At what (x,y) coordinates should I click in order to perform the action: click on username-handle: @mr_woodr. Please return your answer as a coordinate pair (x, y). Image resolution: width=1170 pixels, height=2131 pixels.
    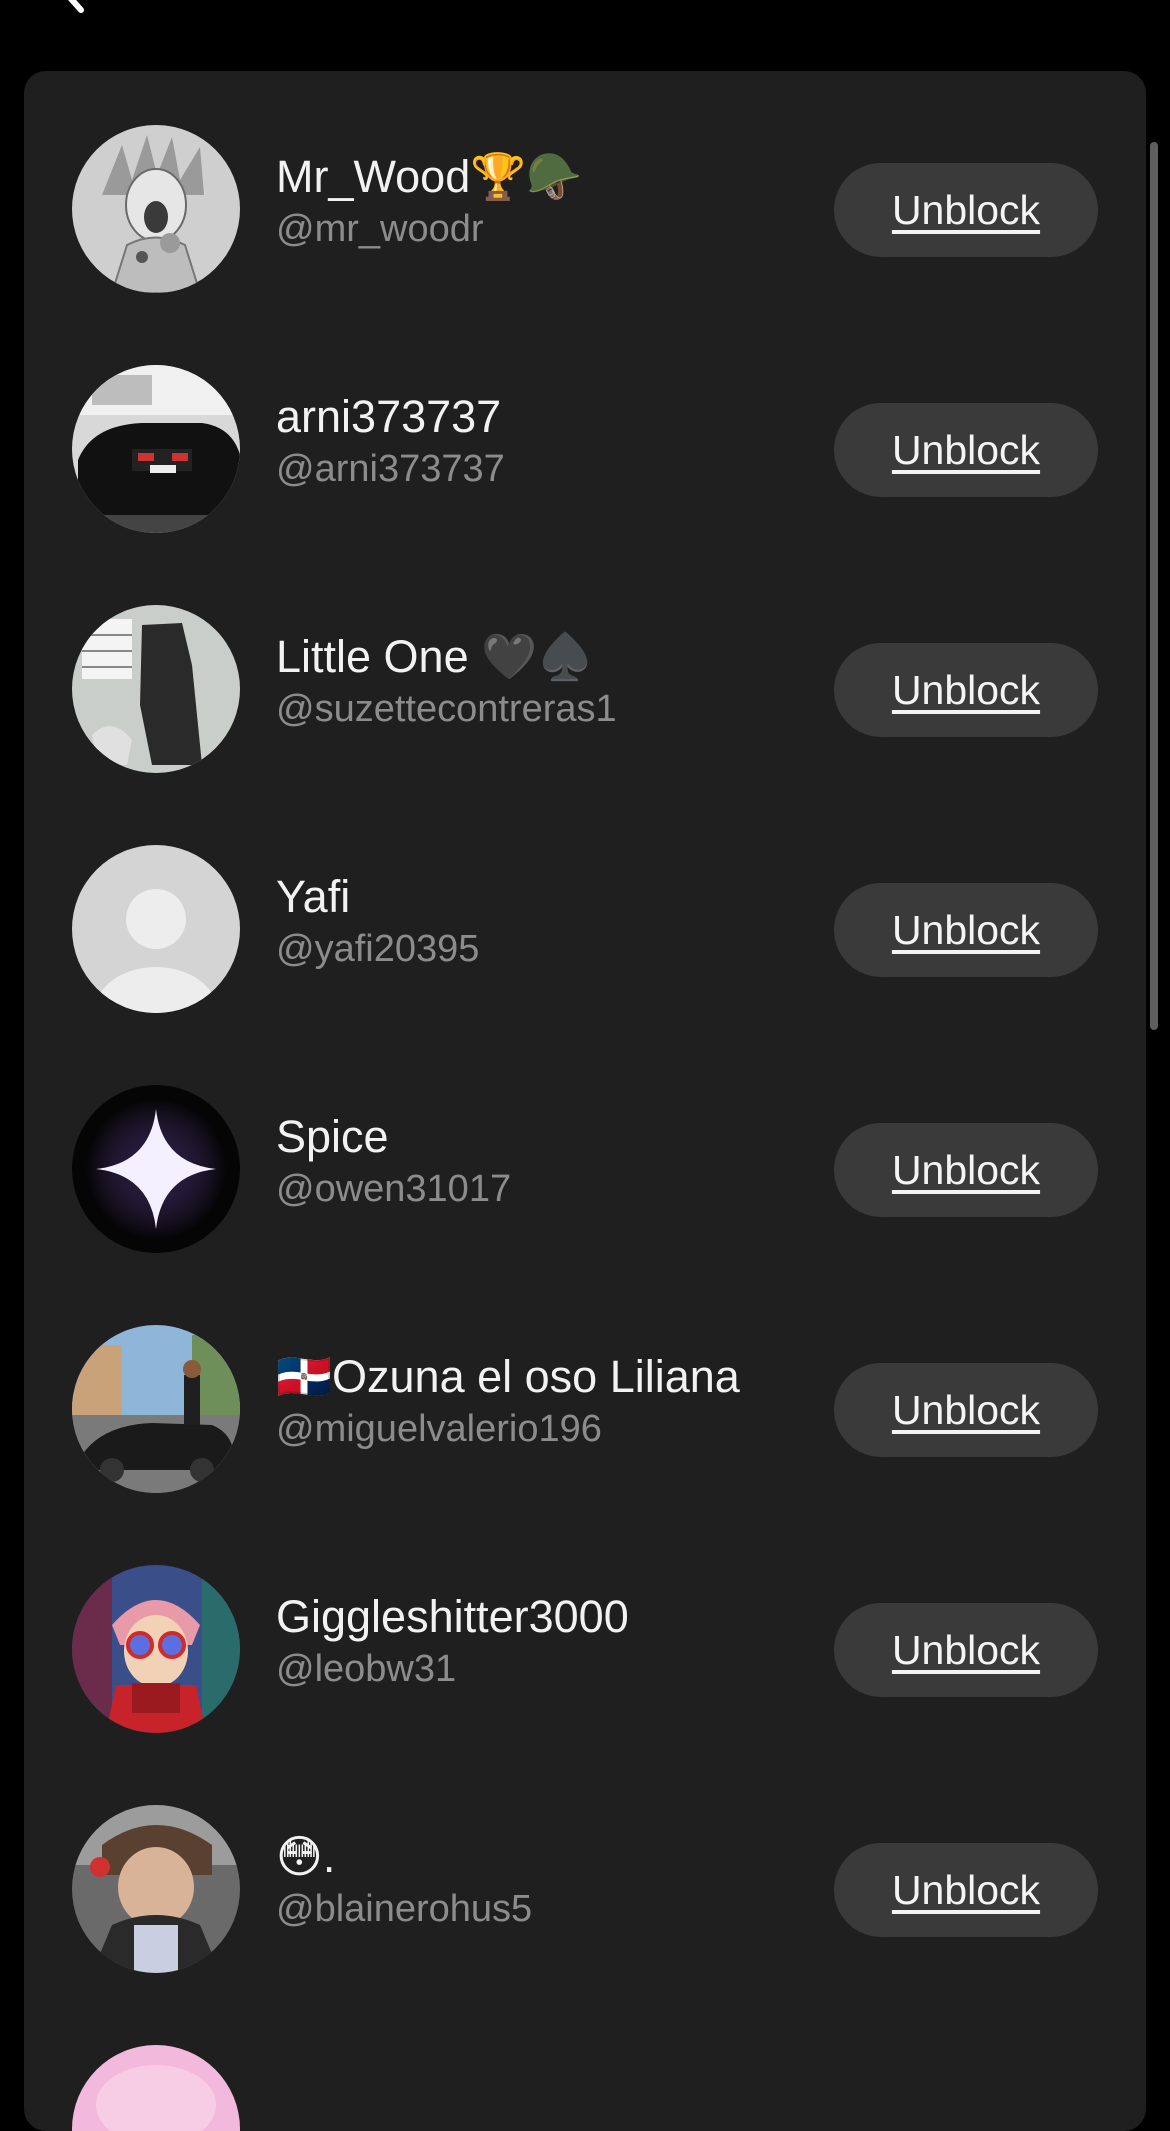
    Looking at the image, I should click on (380, 229).